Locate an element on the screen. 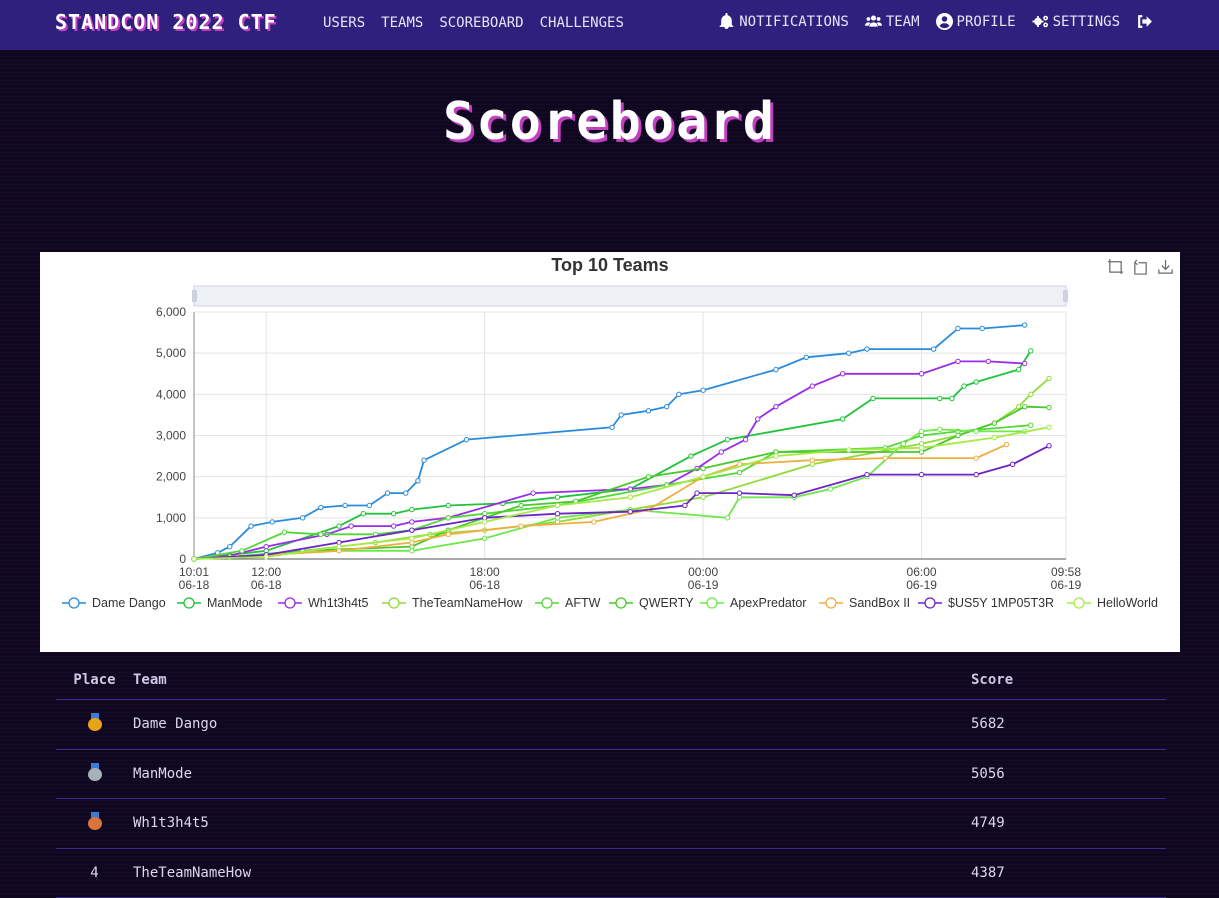  nav-link-scoreboard: SCOREBOARD is located at coordinates (481, 23).